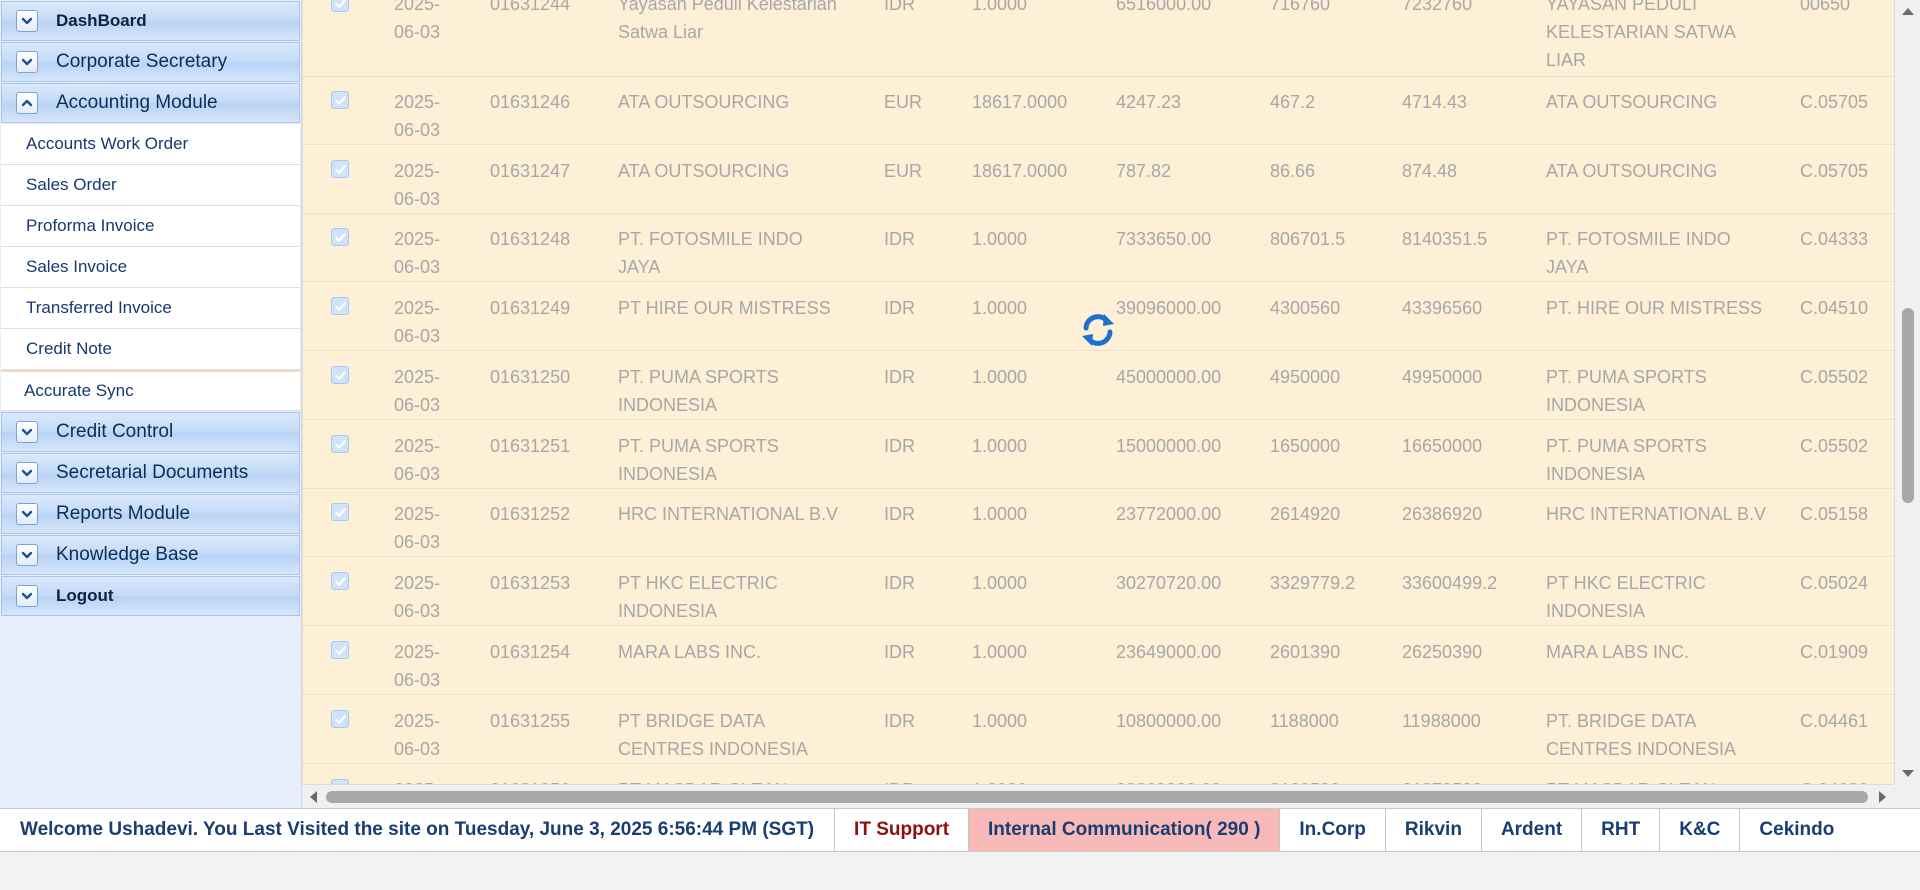  I want to click on tax-cell: 467.2, so click(1293, 102).